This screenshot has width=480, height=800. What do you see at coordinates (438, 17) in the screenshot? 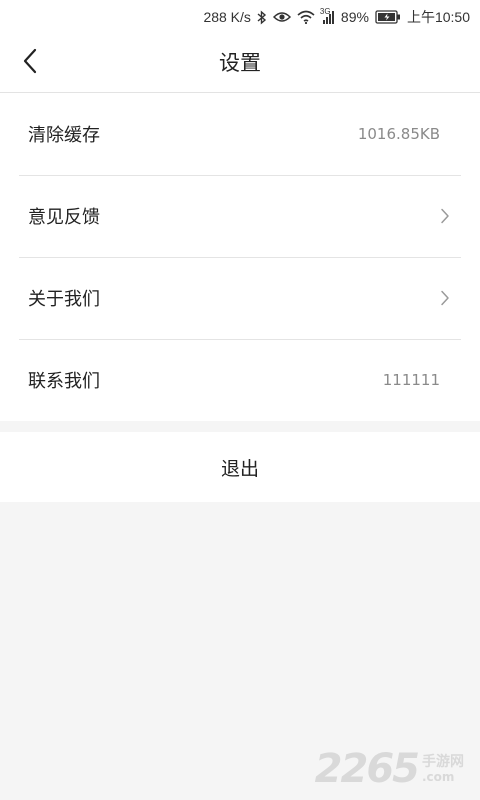
I see `clock: 上午10:50` at bounding box center [438, 17].